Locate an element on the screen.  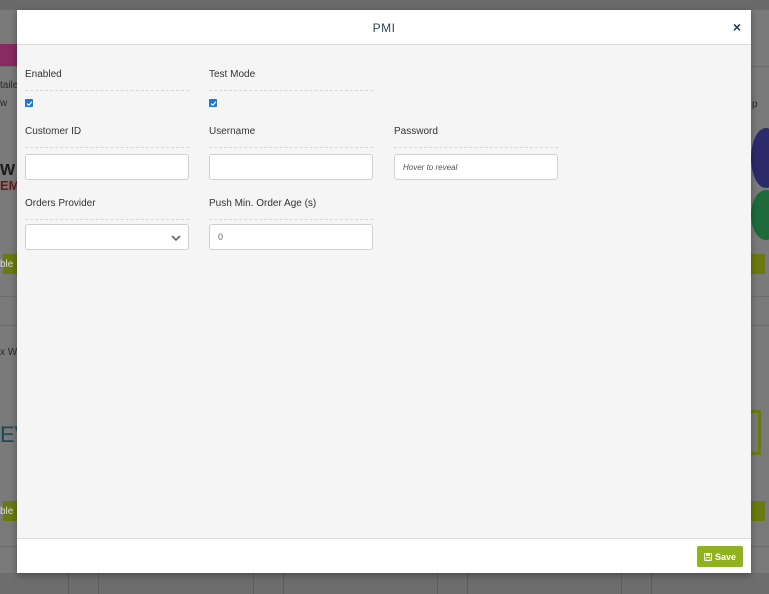
modal-header: PMI × is located at coordinates (384, 27).